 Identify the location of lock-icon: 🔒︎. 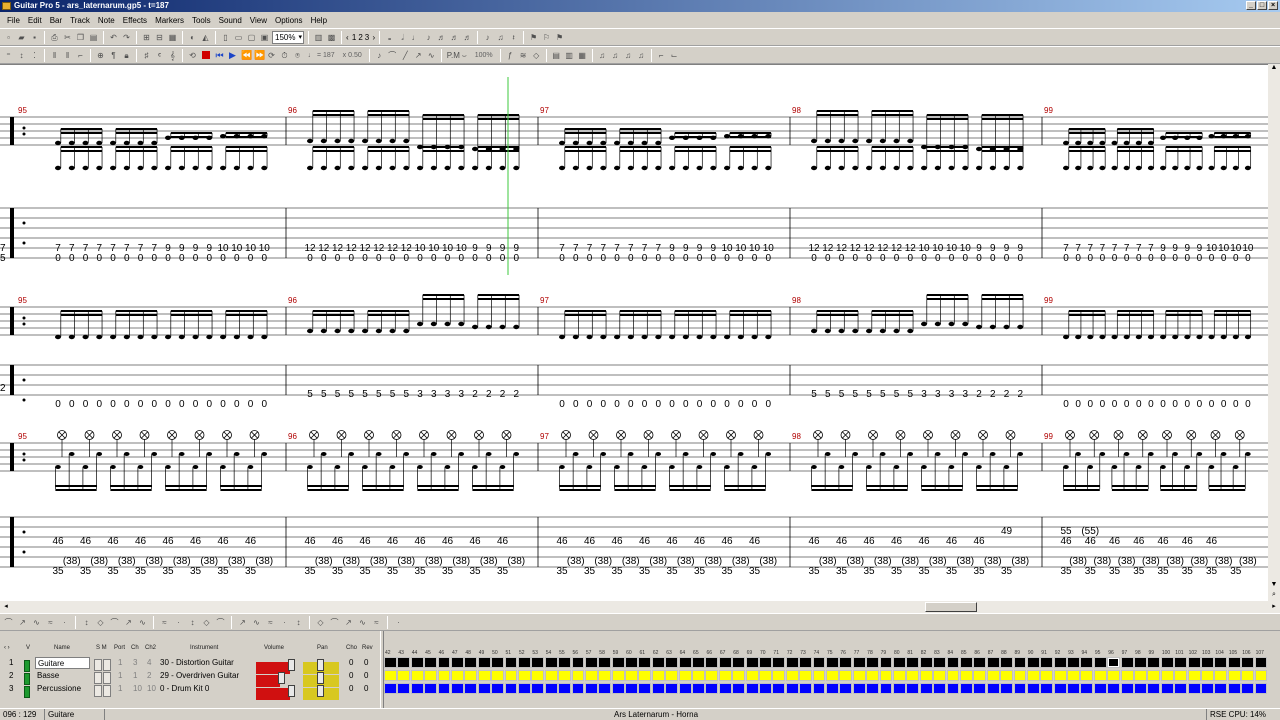
(126, 55).